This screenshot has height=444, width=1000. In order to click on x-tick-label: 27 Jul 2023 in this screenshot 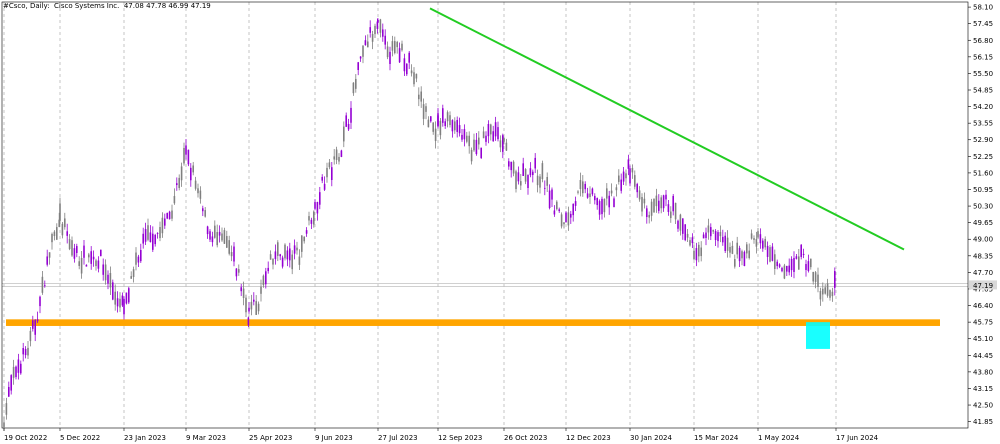, I will do `click(398, 438)`.